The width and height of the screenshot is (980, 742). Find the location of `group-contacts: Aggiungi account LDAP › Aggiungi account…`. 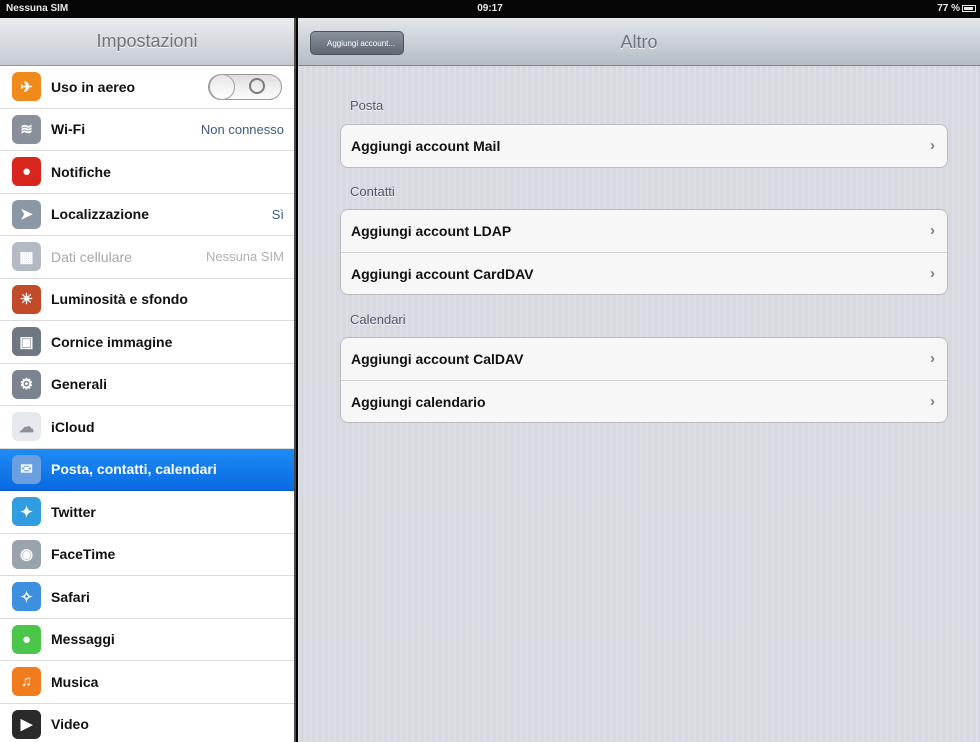

group-contacts: Aggiungi account LDAP › Aggiungi account… is located at coordinates (644, 252).